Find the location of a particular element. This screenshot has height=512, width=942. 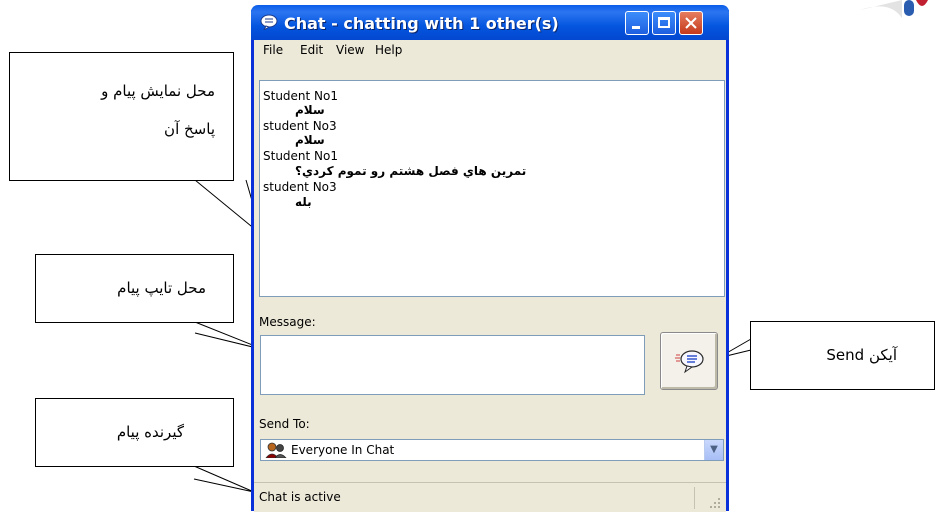

maximize-icon is located at coordinates (664, 22).